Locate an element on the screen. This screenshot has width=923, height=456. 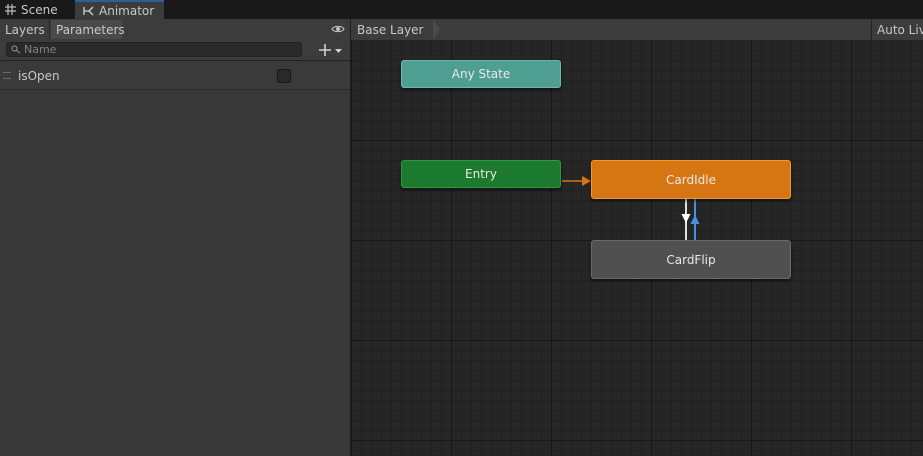
tab-animator: Animator is located at coordinates (119, 9).